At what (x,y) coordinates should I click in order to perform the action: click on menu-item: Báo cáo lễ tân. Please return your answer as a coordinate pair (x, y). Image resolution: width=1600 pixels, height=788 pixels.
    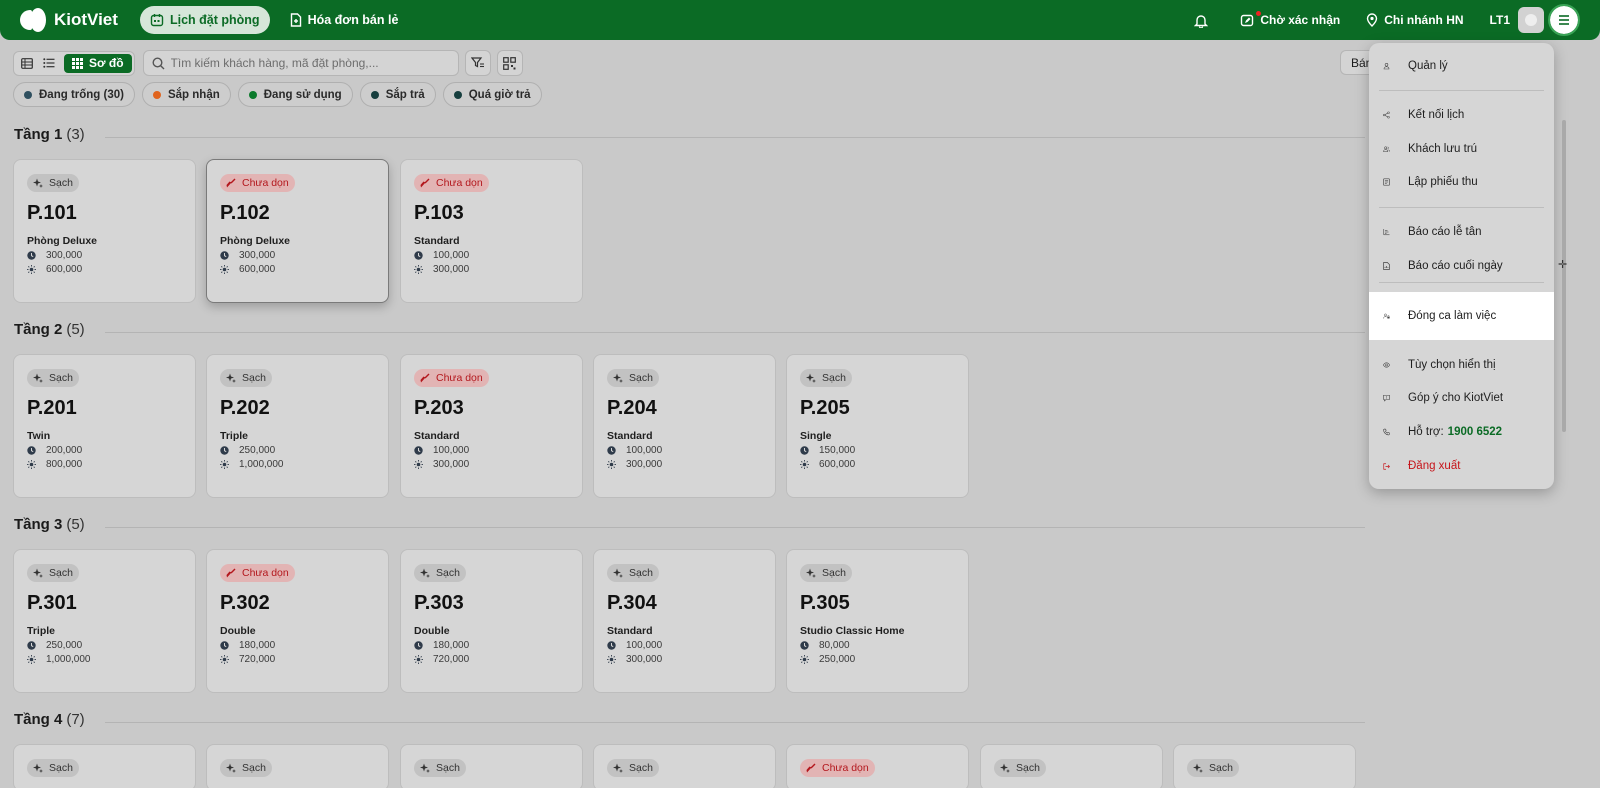
    Looking at the image, I should click on (1461, 232).